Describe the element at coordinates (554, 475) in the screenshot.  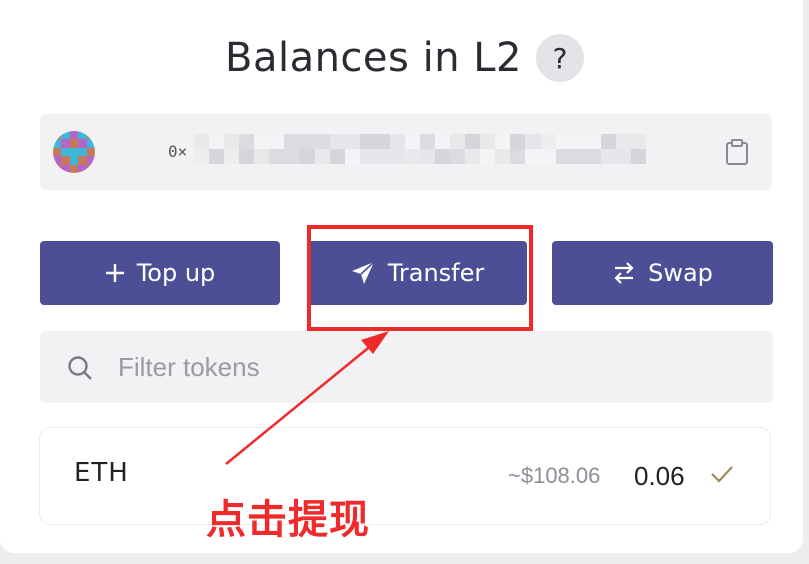
I see `token-usd-value: ~$108.06` at that location.